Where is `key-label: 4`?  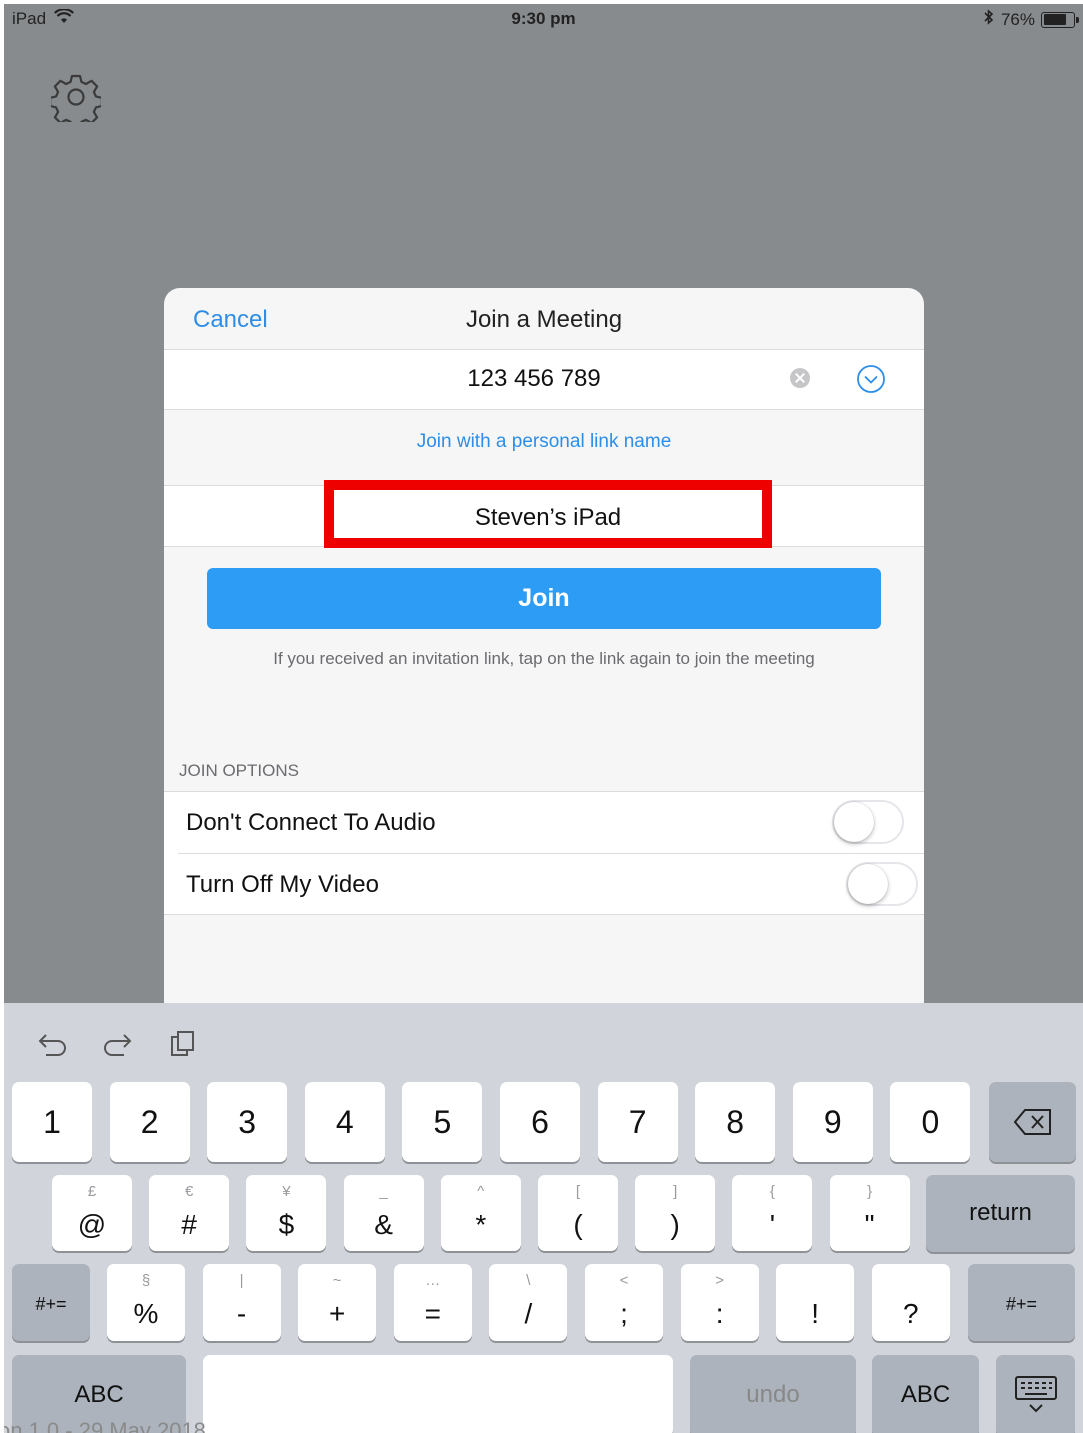 key-label: 4 is located at coordinates (344, 1122).